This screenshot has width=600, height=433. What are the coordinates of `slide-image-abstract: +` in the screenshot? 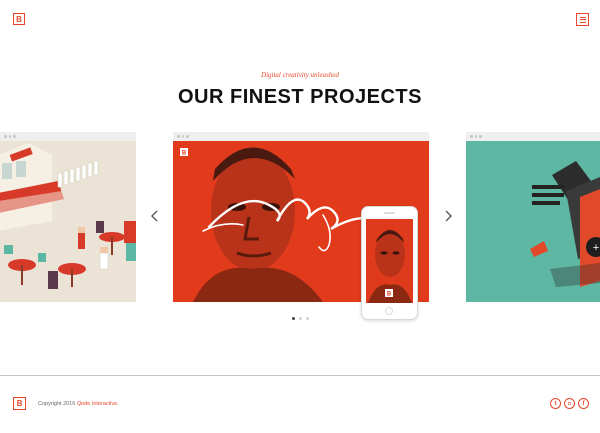 It's located at (533, 221).